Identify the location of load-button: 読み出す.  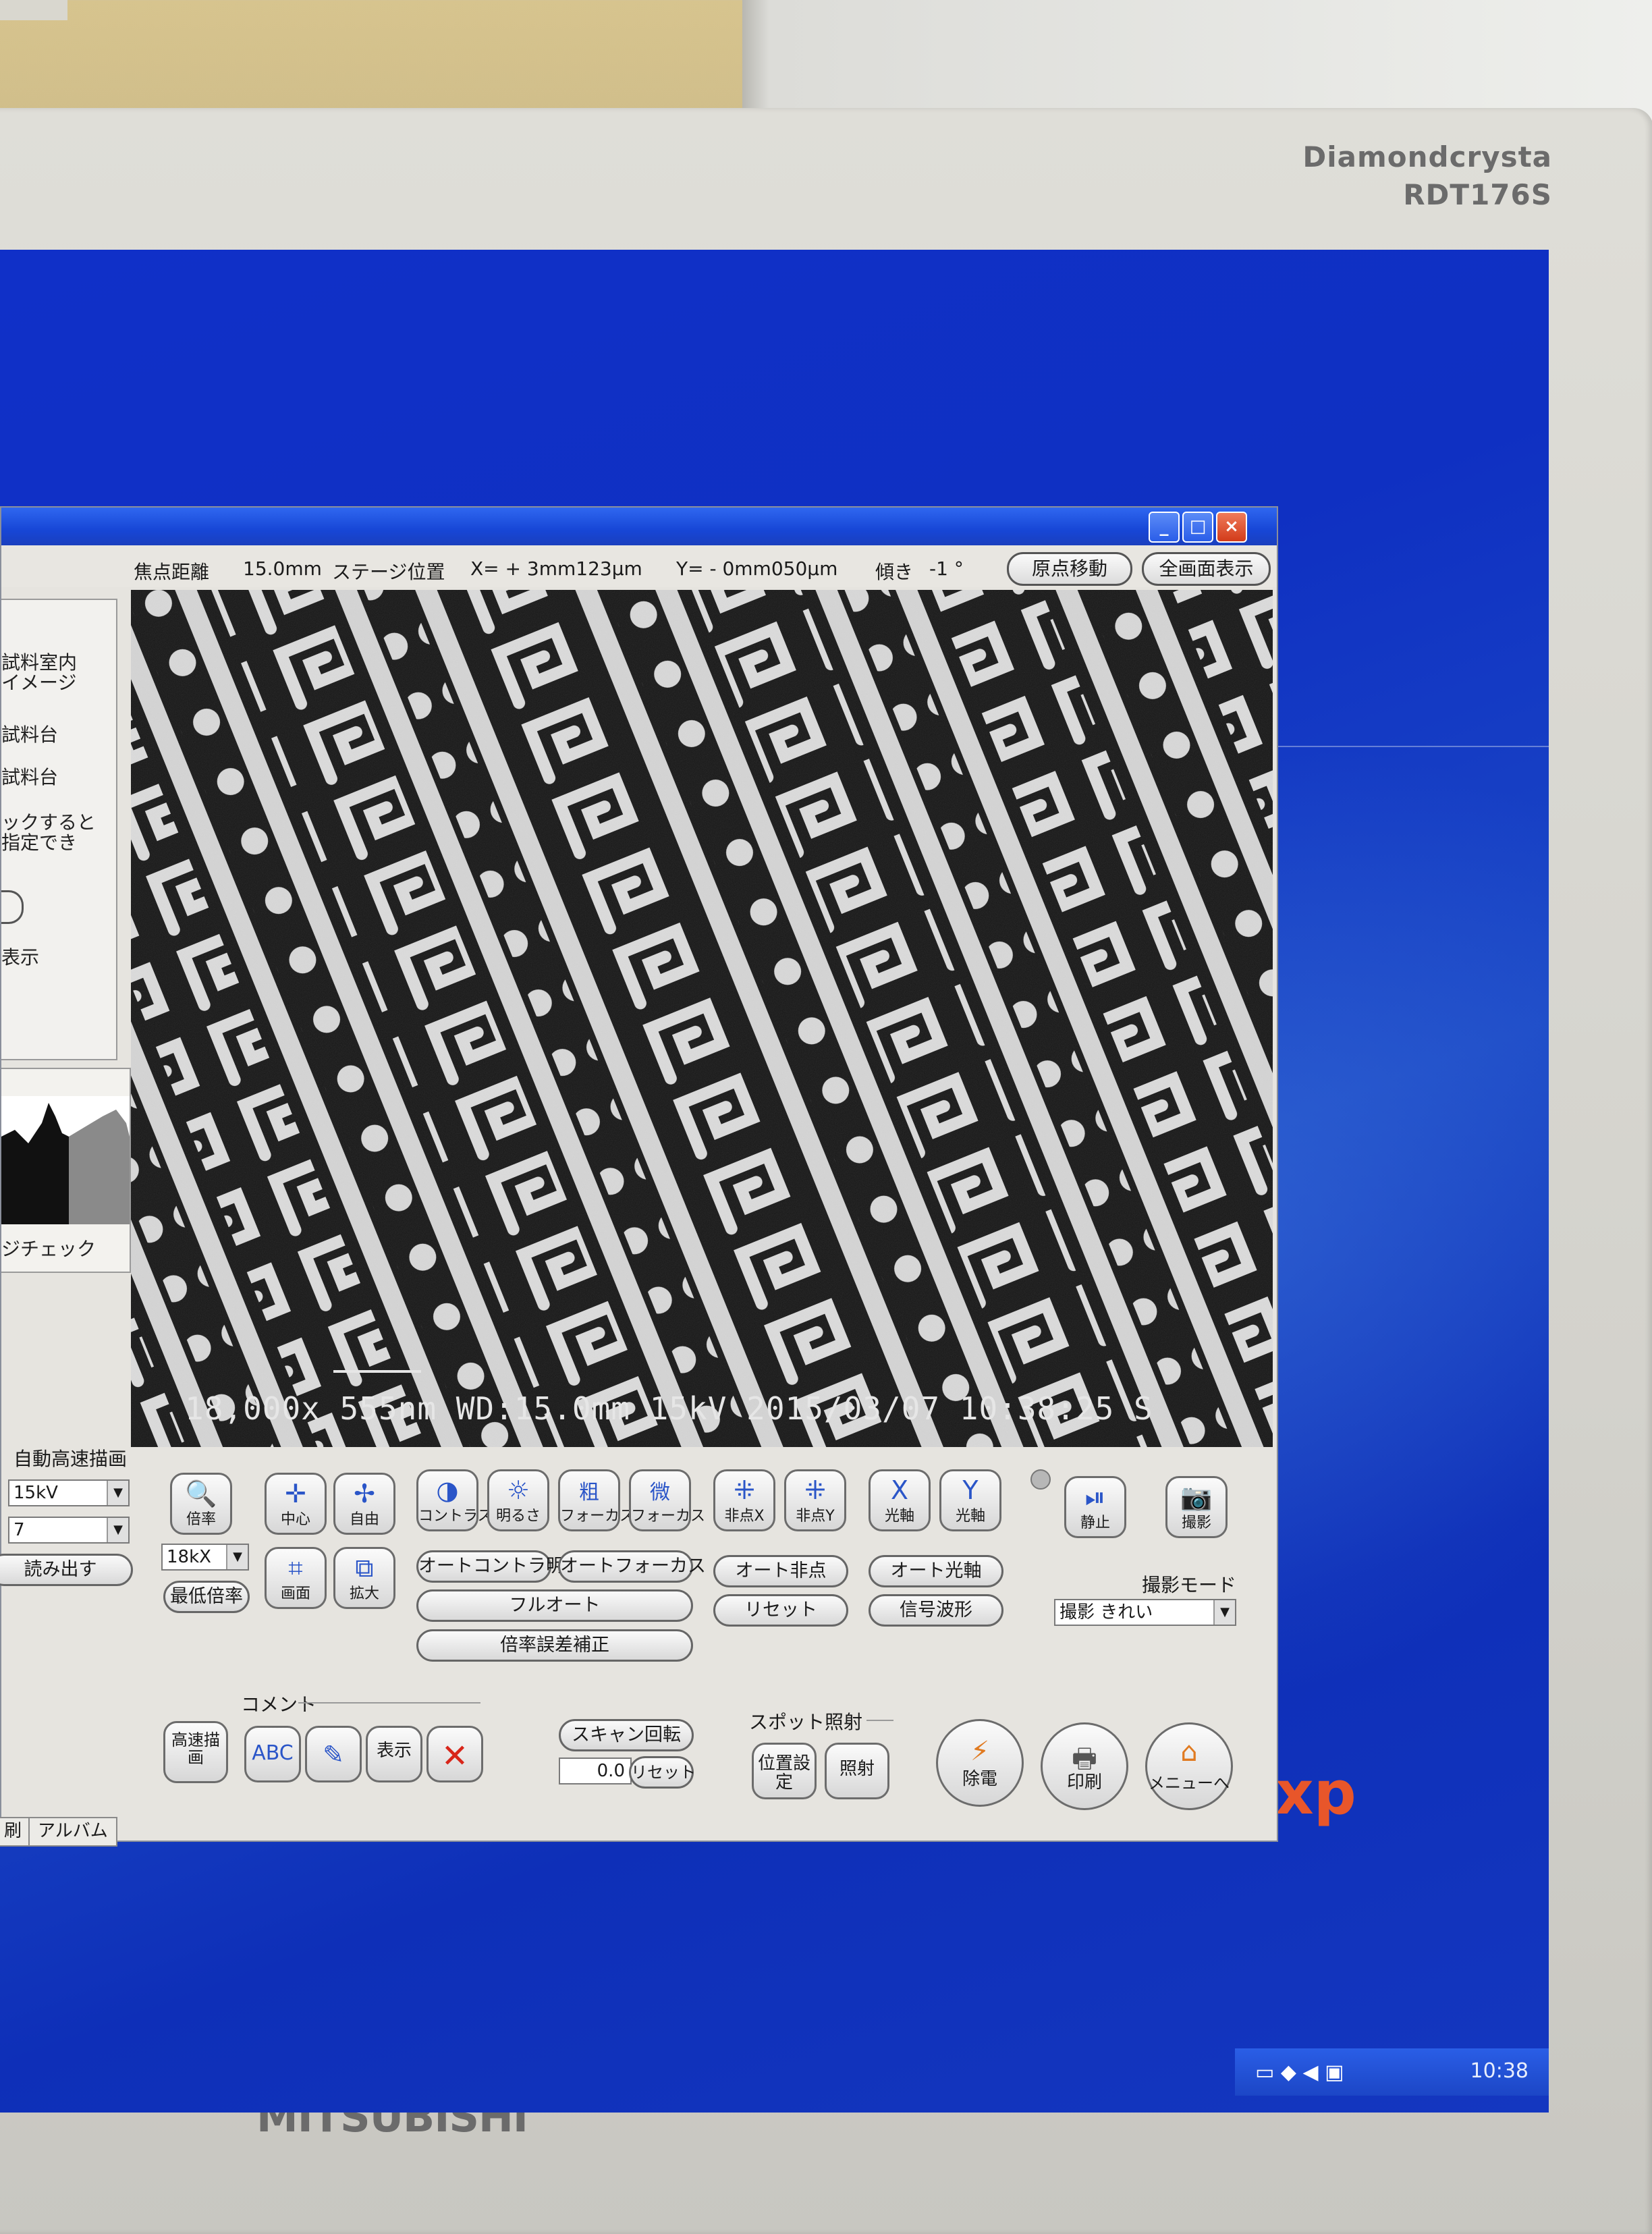
(66, 1570).